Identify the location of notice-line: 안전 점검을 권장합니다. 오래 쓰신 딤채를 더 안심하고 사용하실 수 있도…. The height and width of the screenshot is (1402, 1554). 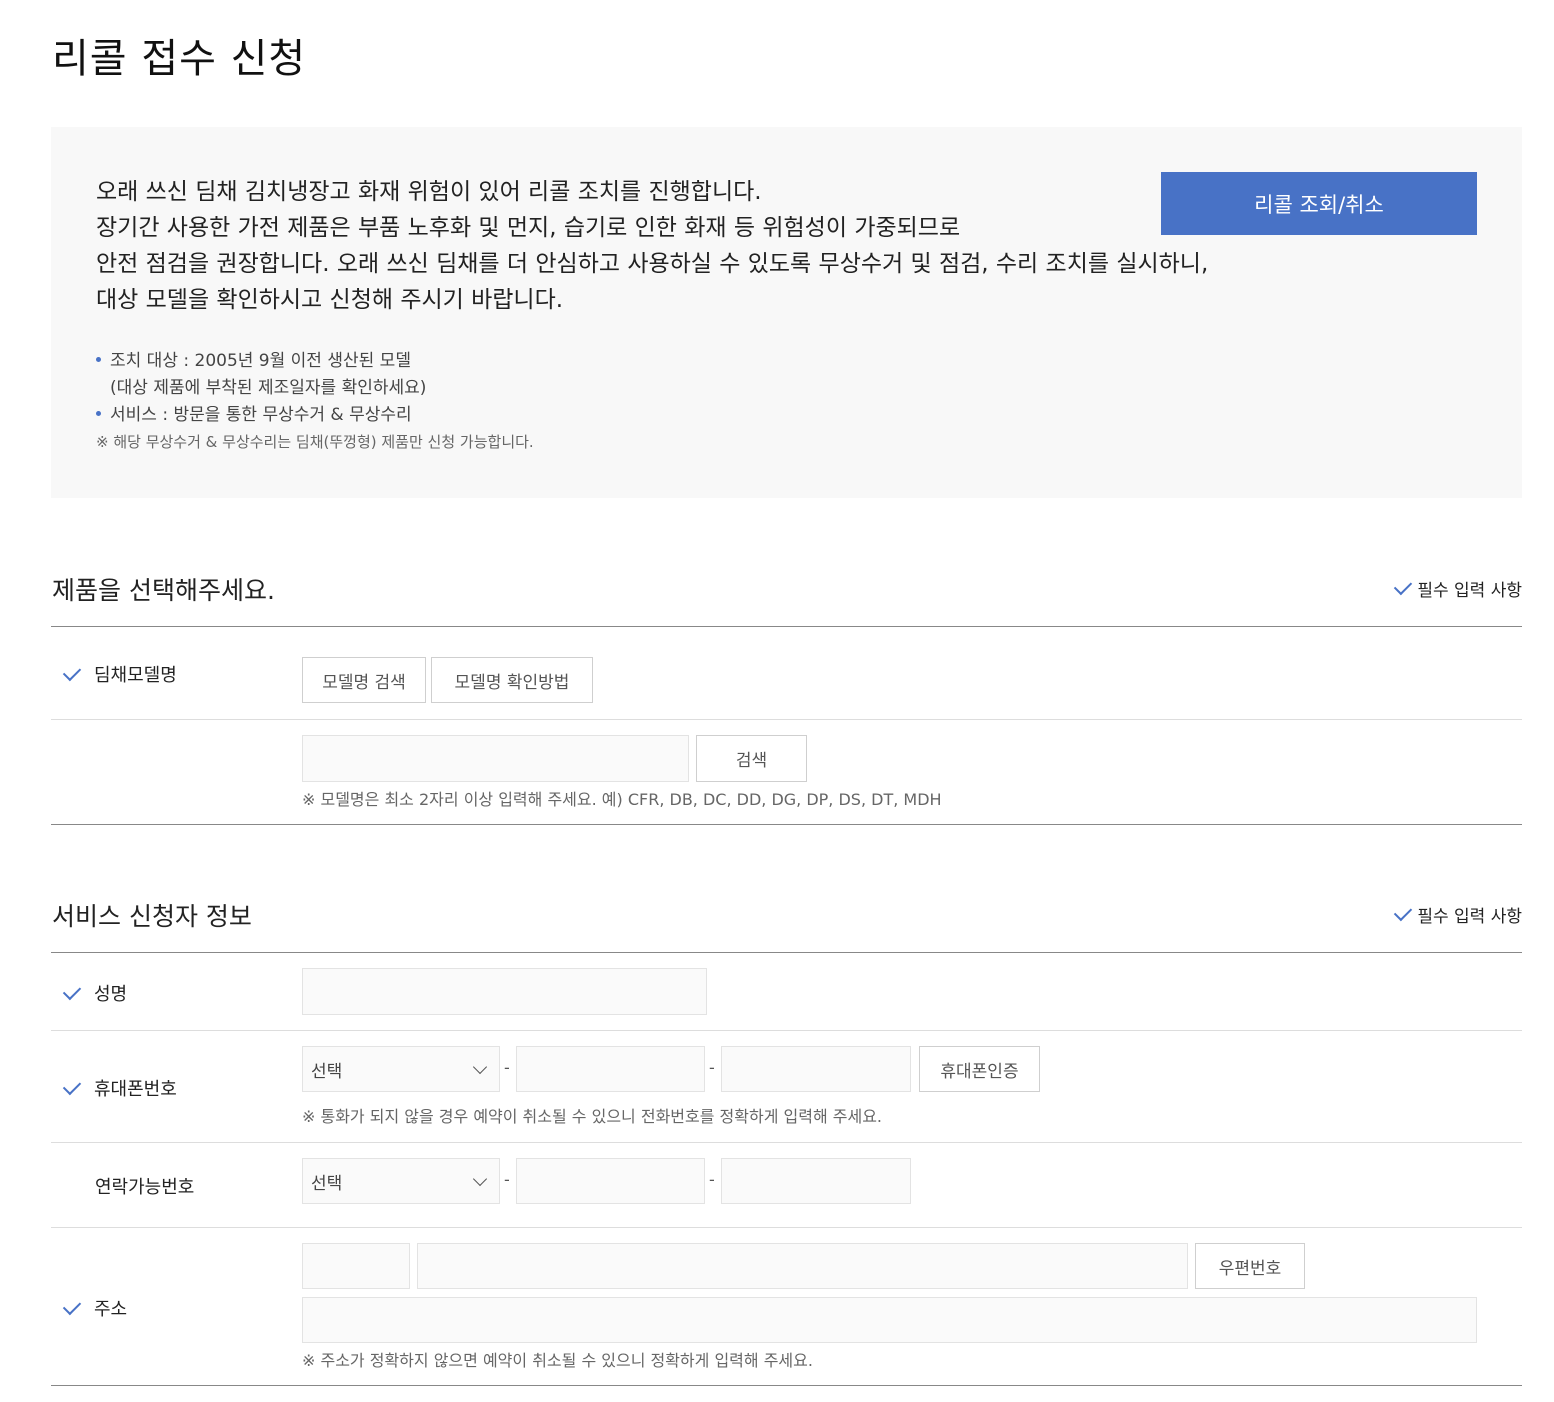
(652, 264).